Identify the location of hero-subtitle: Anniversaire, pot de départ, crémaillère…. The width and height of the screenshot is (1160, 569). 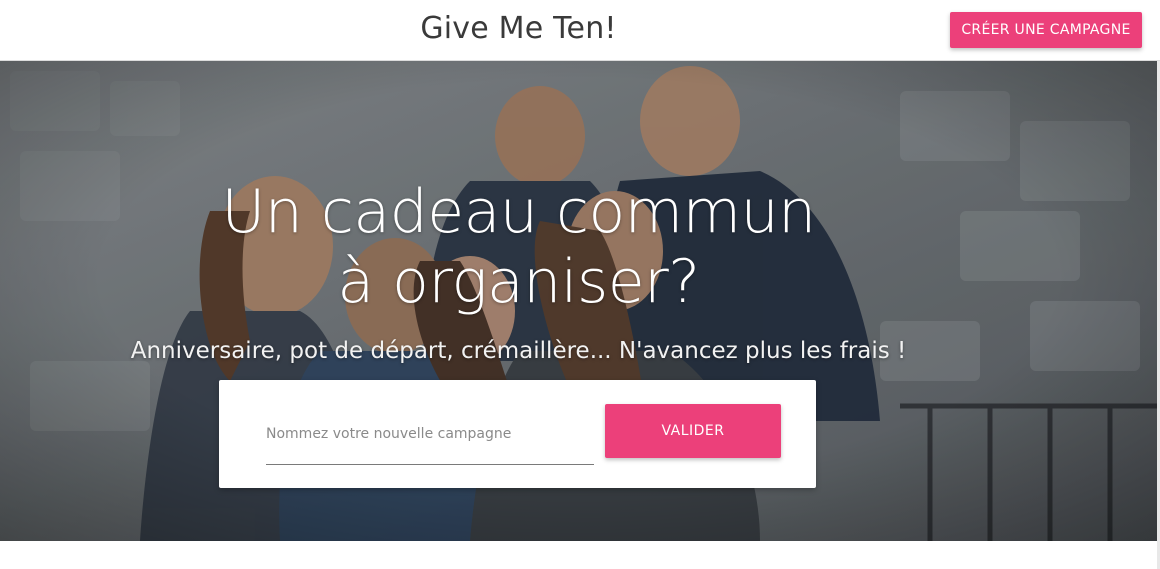
(518, 351).